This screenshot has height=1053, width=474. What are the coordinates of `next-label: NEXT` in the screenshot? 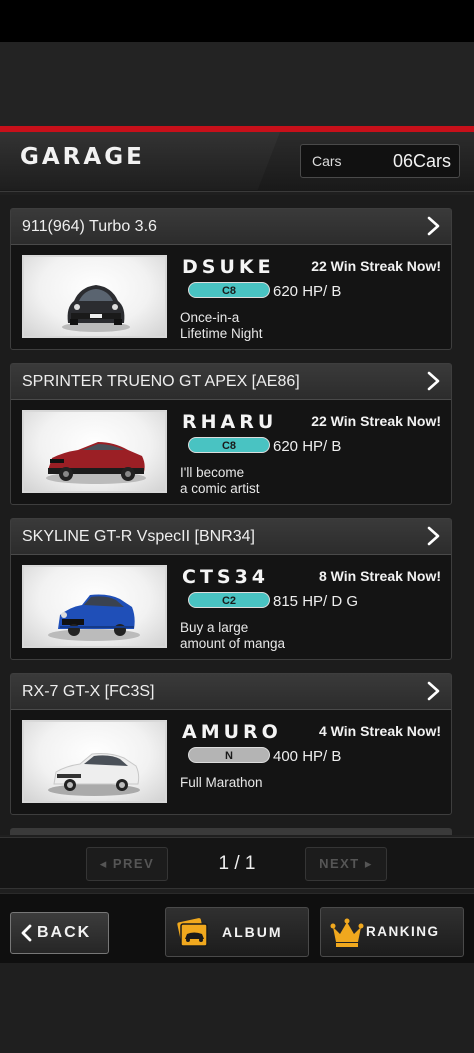 It's located at (339, 863).